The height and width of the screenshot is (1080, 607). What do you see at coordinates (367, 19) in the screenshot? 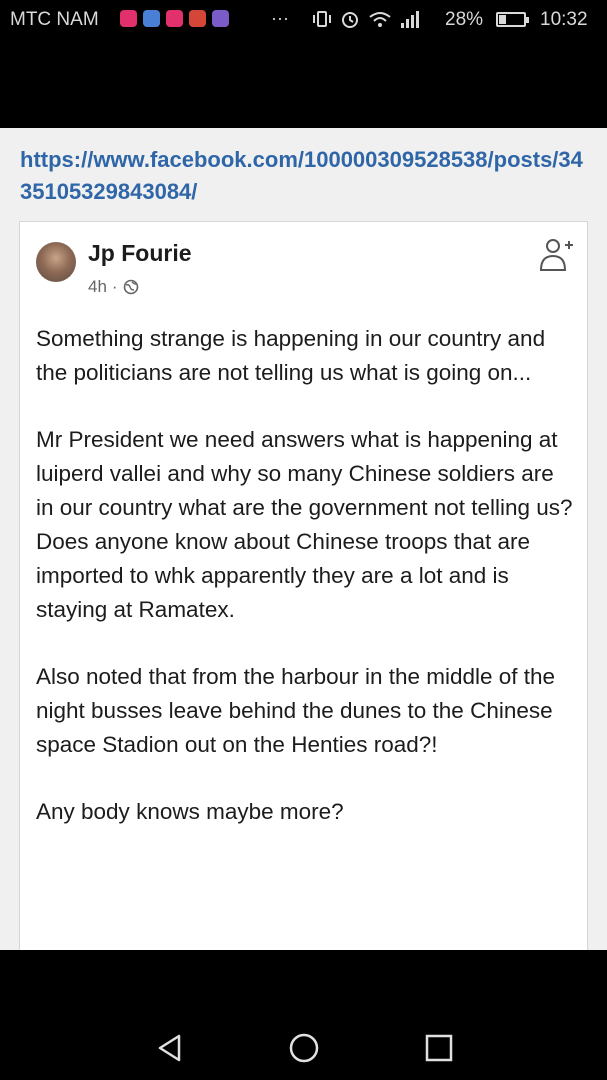
I see `system-icons` at bounding box center [367, 19].